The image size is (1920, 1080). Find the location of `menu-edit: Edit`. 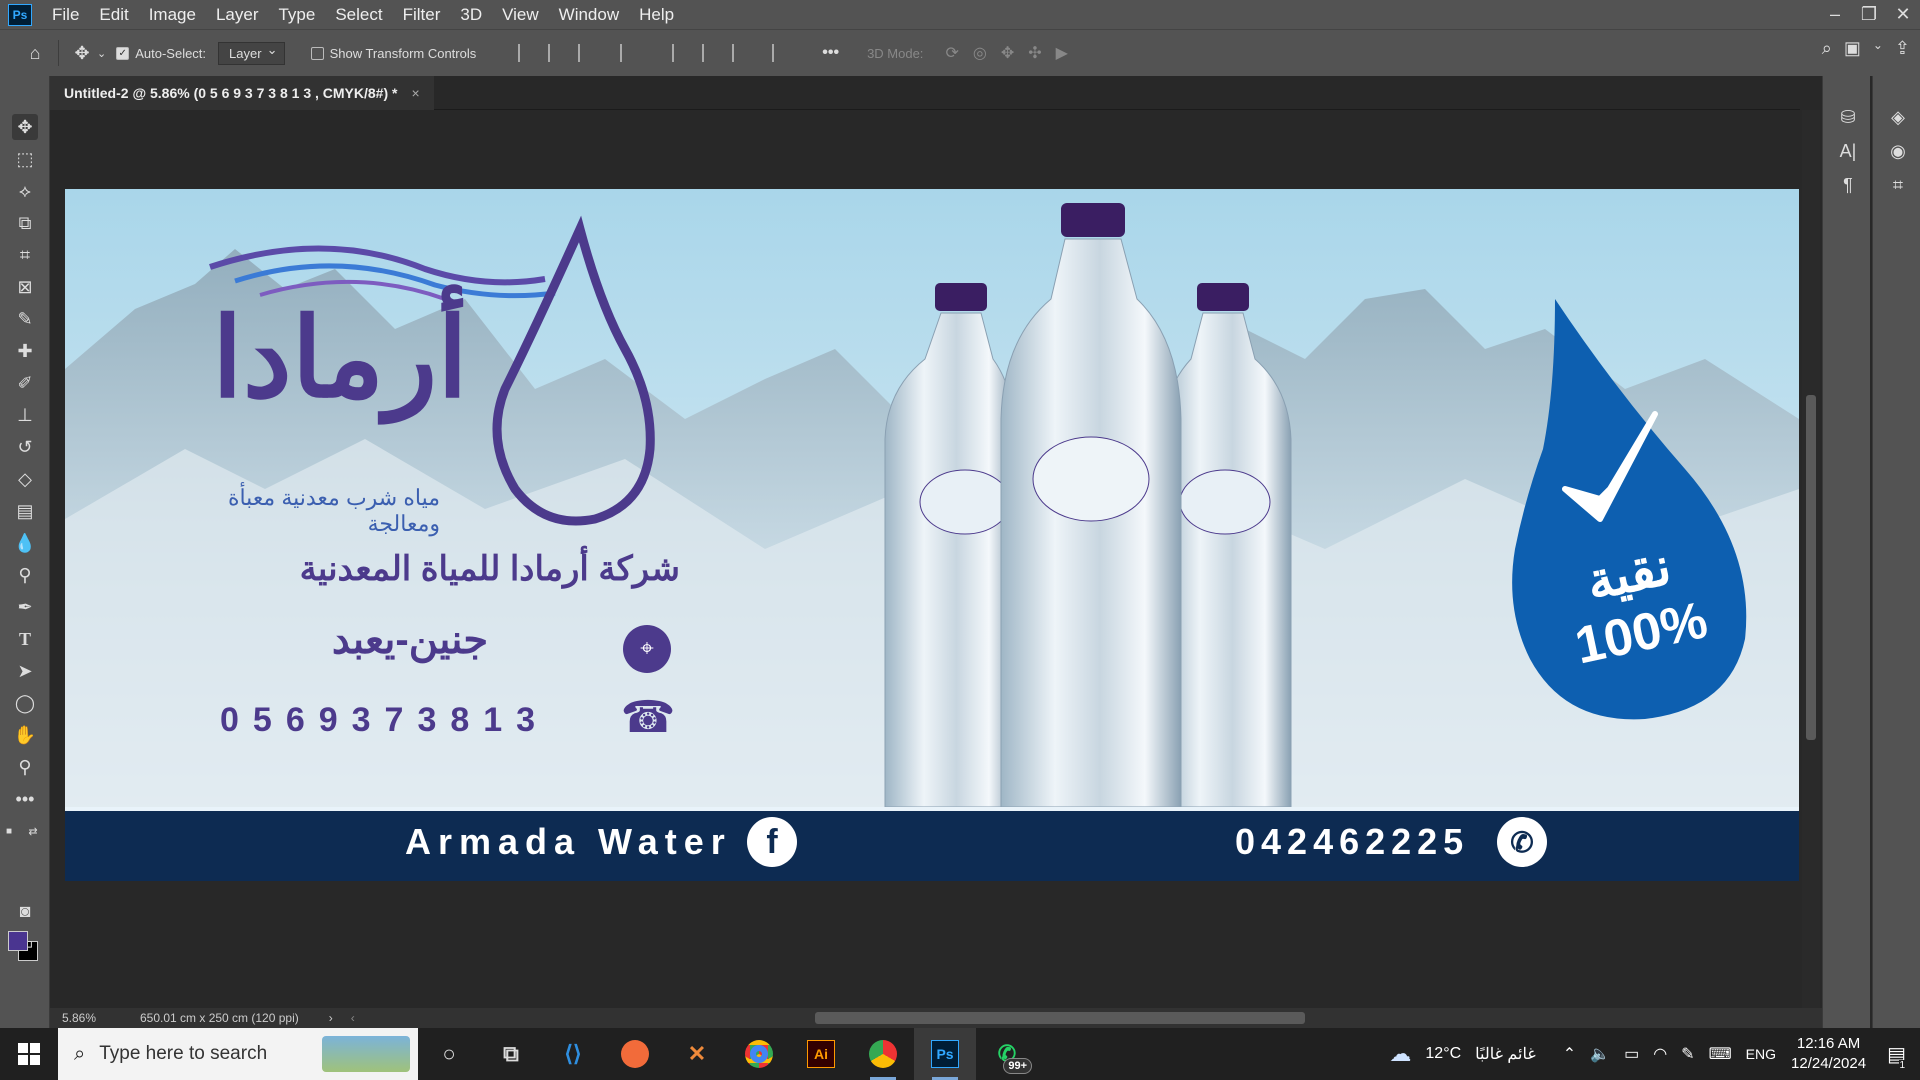

menu-edit: Edit is located at coordinates (113, 15).